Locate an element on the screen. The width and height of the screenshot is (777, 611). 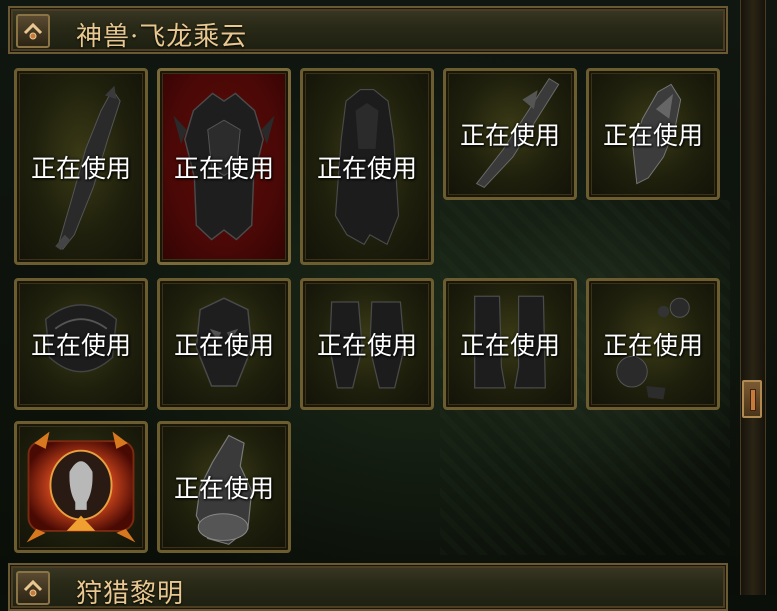
section-header-dragon: 神兽·飞龙乘云 is located at coordinates (368, 30).